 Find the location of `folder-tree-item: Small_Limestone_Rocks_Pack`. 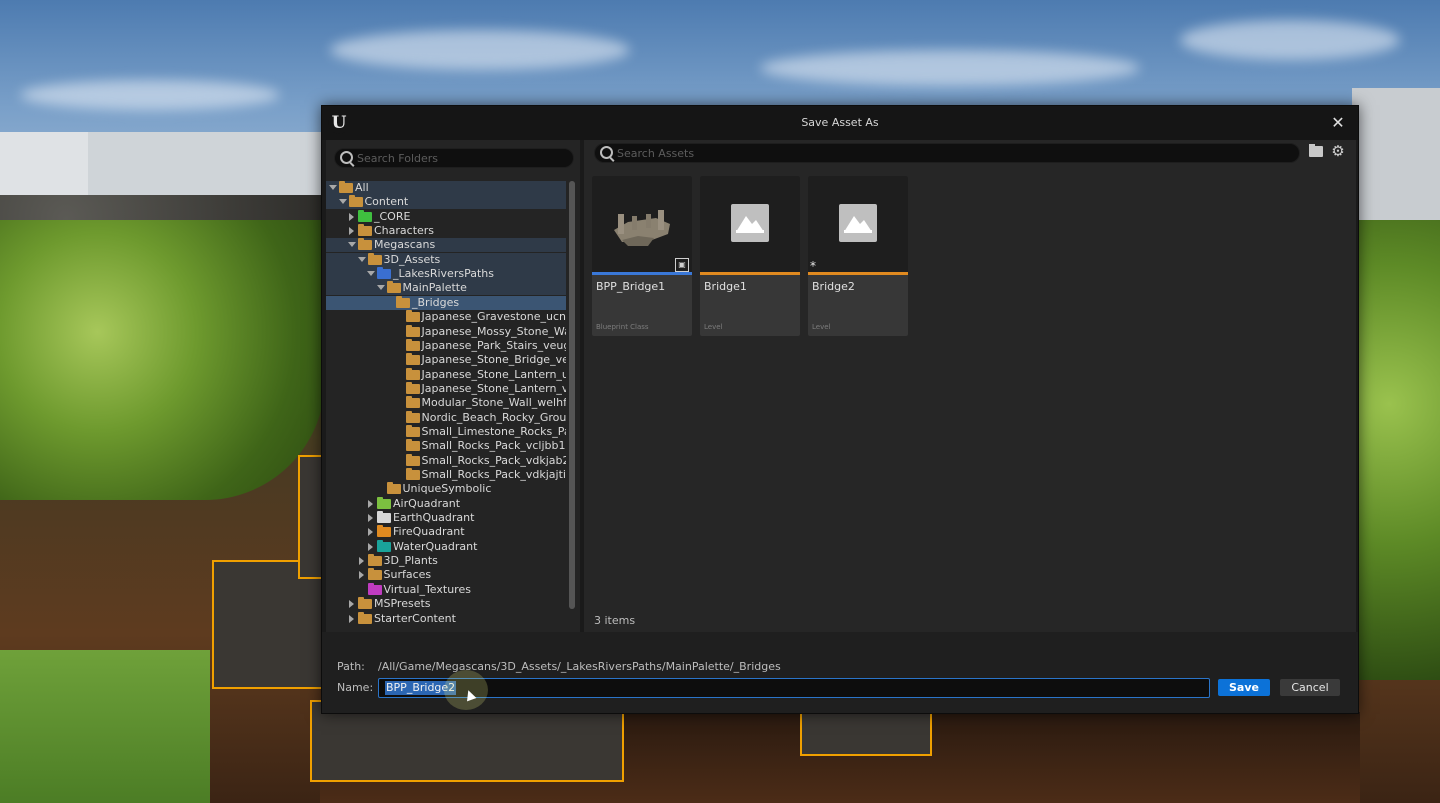

folder-tree-item: Small_Limestone_Rocks_Pack is located at coordinates (446, 431).